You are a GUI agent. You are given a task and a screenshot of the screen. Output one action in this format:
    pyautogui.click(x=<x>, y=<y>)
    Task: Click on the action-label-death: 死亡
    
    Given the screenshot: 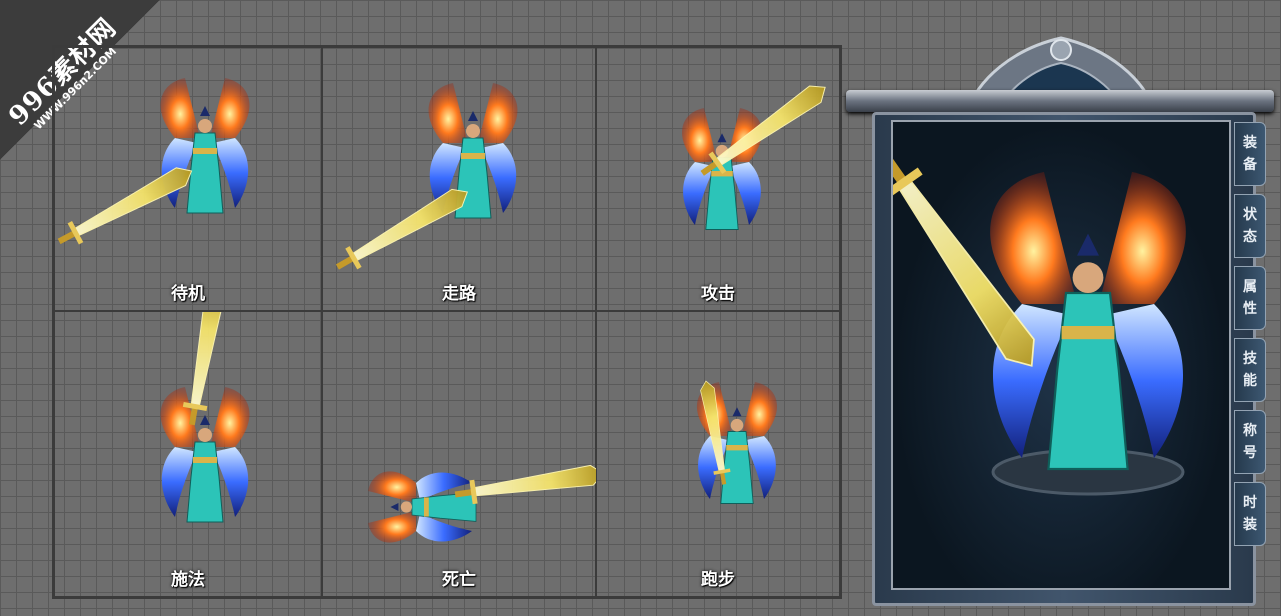 What is the action you would take?
    pyautogui.click(x=459, y=580)
    